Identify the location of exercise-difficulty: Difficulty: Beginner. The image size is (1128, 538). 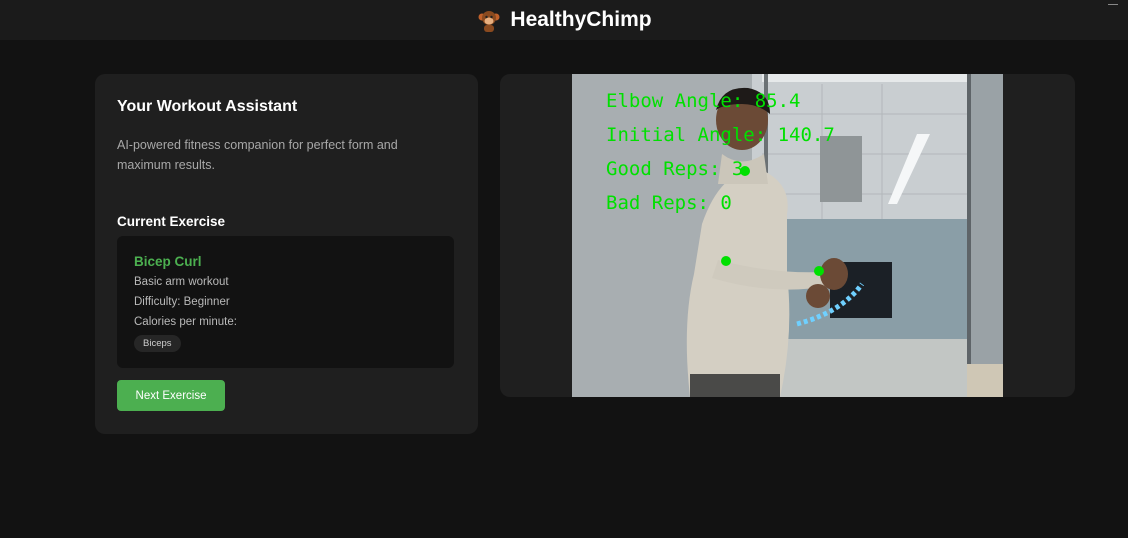
(182, 302).